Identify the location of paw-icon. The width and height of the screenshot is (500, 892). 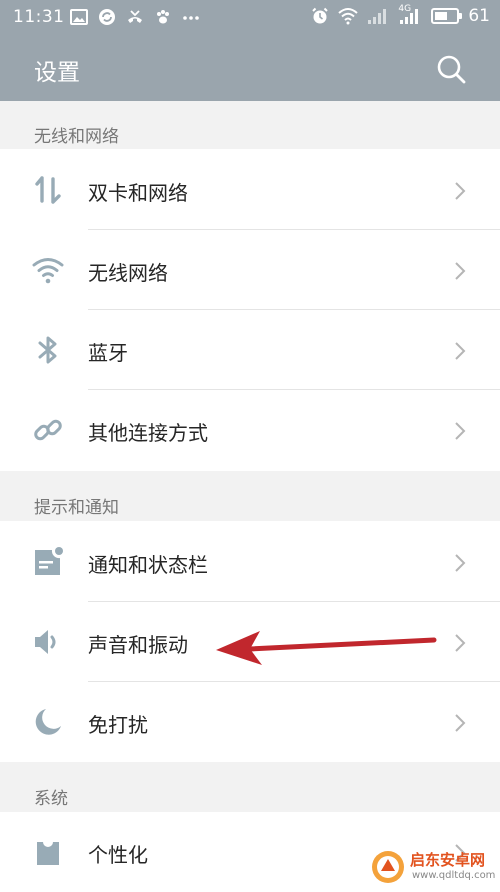
(163, 17).